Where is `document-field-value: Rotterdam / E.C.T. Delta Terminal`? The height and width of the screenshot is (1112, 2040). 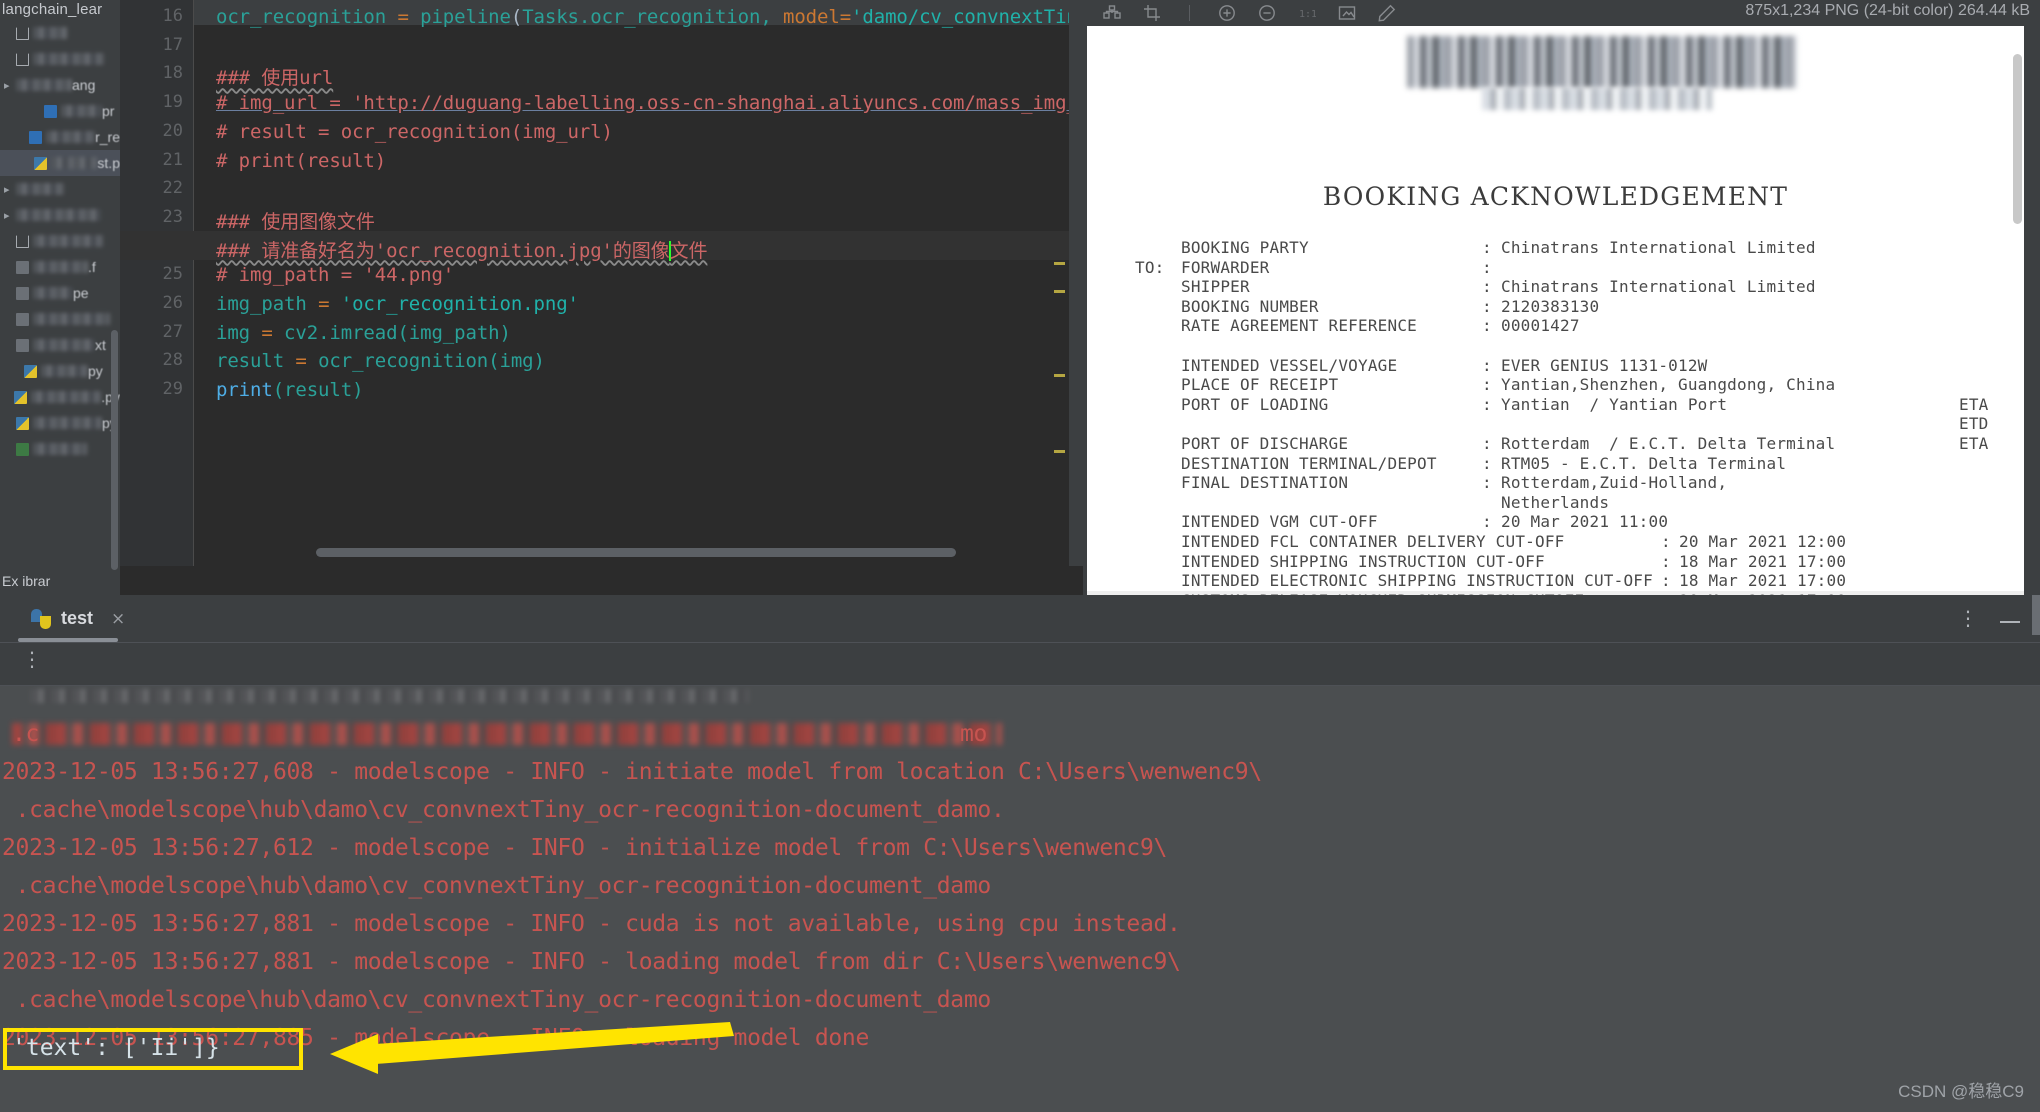
document-field-value: Rotterdam / E.C.T. Delta Terminal is located at coordinates (1668, 443).